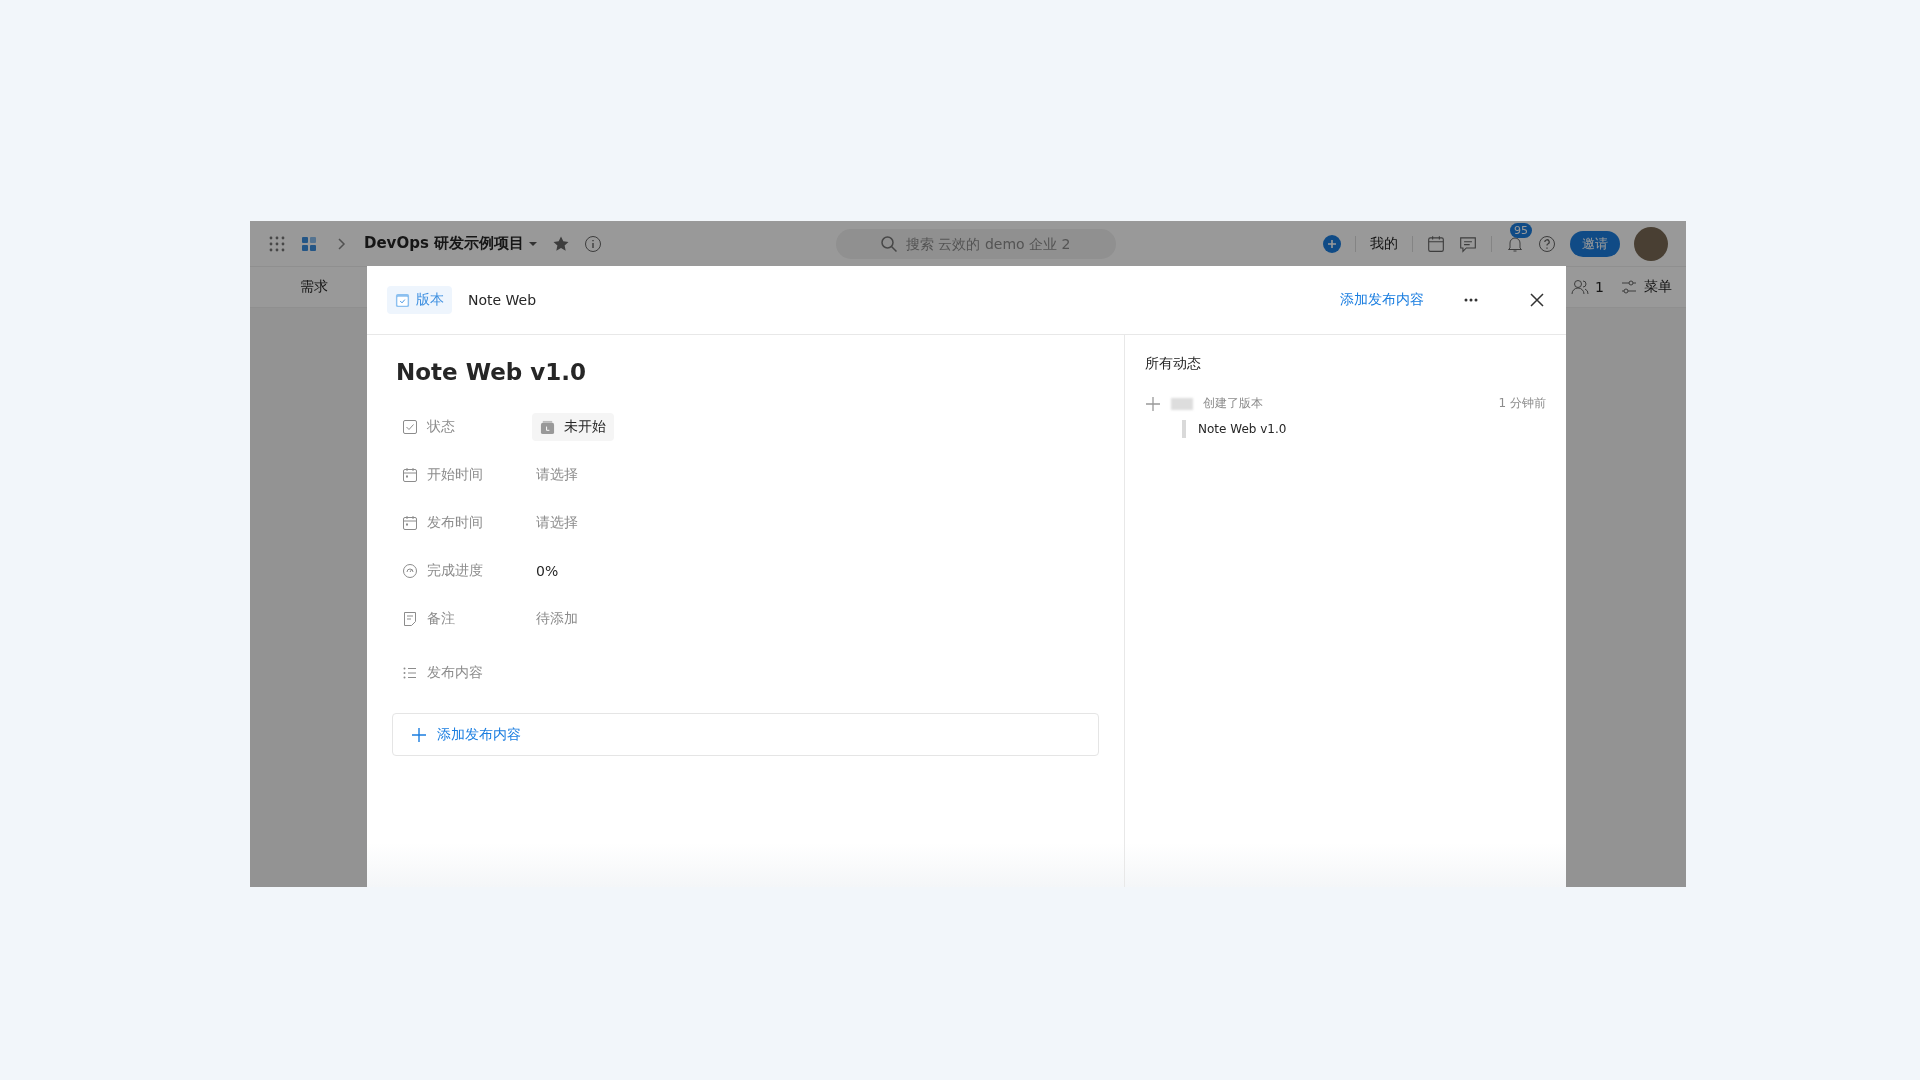 The width and height of the screenshot is (1920, 1080). Describe the element at coordinates (573, 427) in the screenshot. I see `status-pill: 未开始` at that location.